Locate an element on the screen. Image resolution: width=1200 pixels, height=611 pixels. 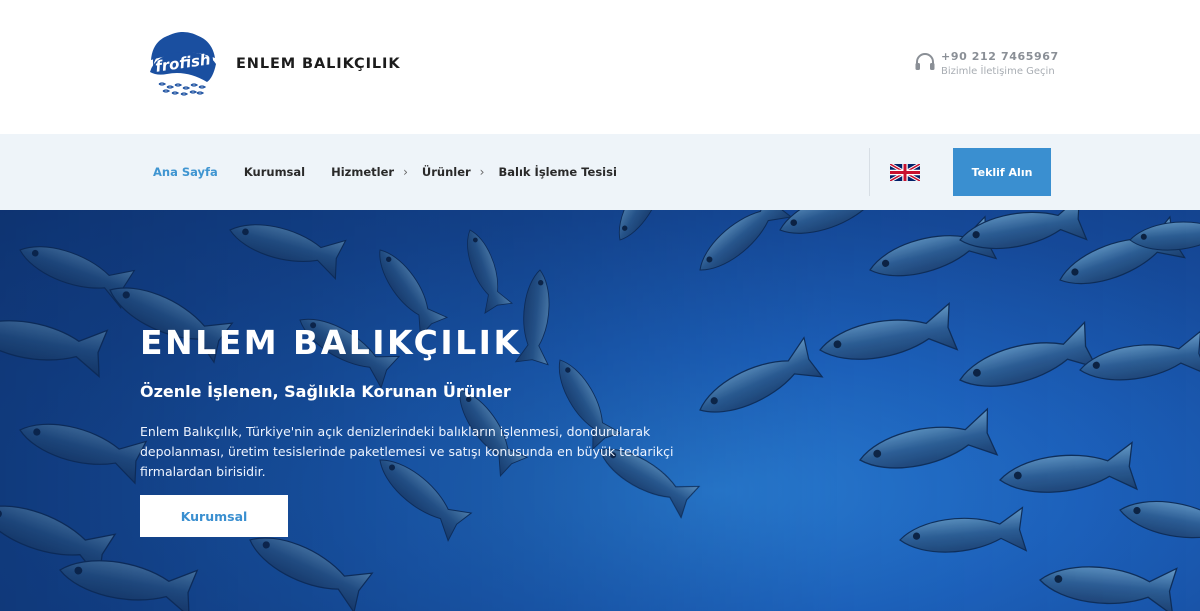
nav-label: Ürünler is located at coordinates (446, 172).